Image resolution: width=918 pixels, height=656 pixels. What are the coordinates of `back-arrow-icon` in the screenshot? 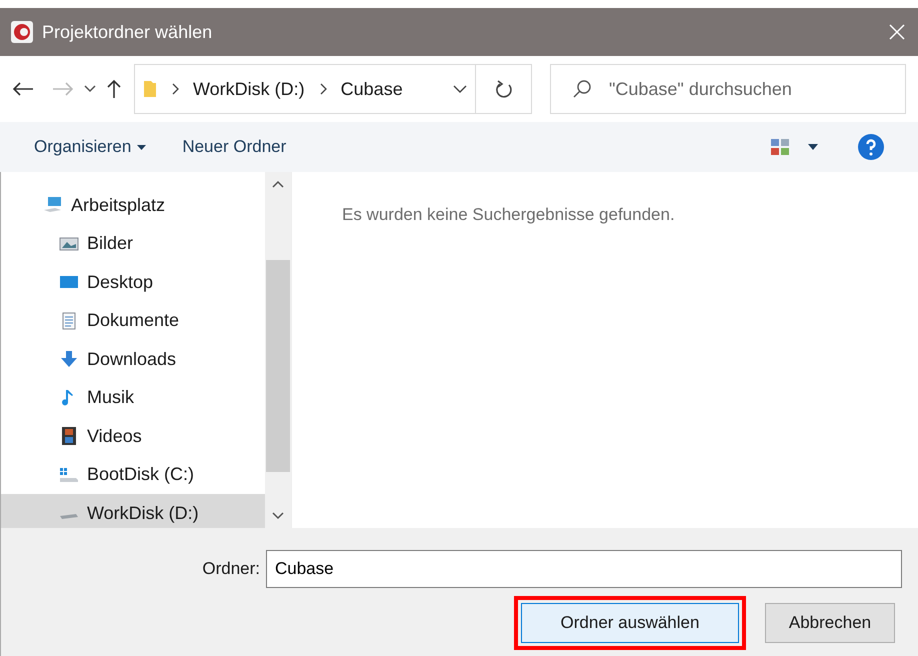 It's located at (23, 89).